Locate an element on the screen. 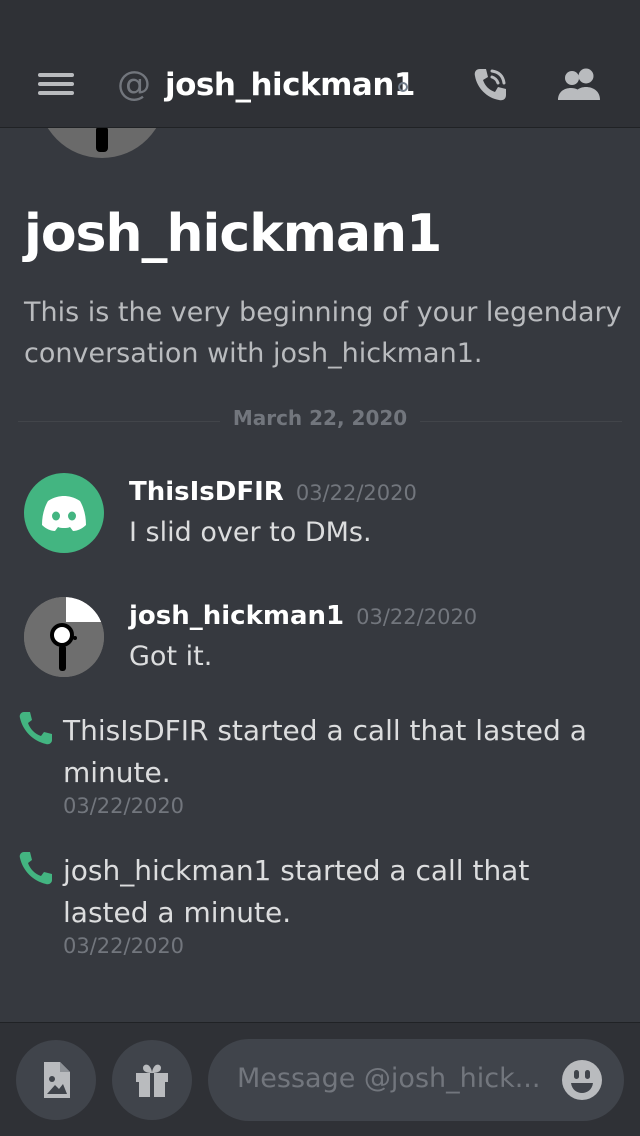  magnifier-avatar-icon is located at coordinates (64, 637).